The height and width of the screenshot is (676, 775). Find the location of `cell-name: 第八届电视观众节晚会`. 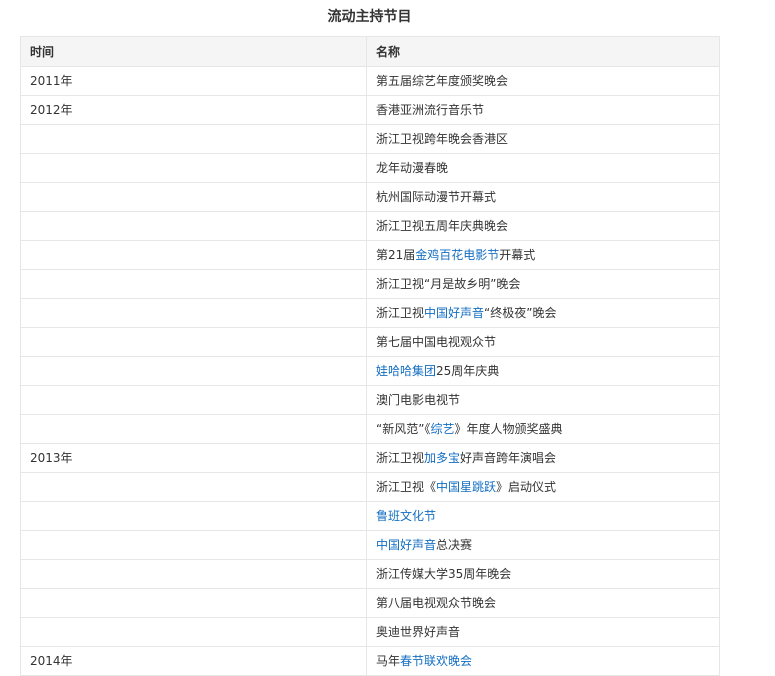

cell-name: 第八届电视观众节晚会 is located at coordinates (543, 603).